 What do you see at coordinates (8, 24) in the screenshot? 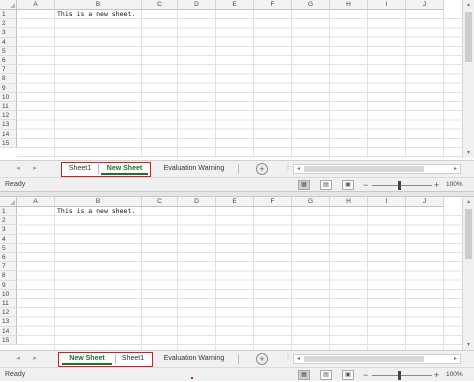
I see `row-header: 2` at bounding box center [8, 24].